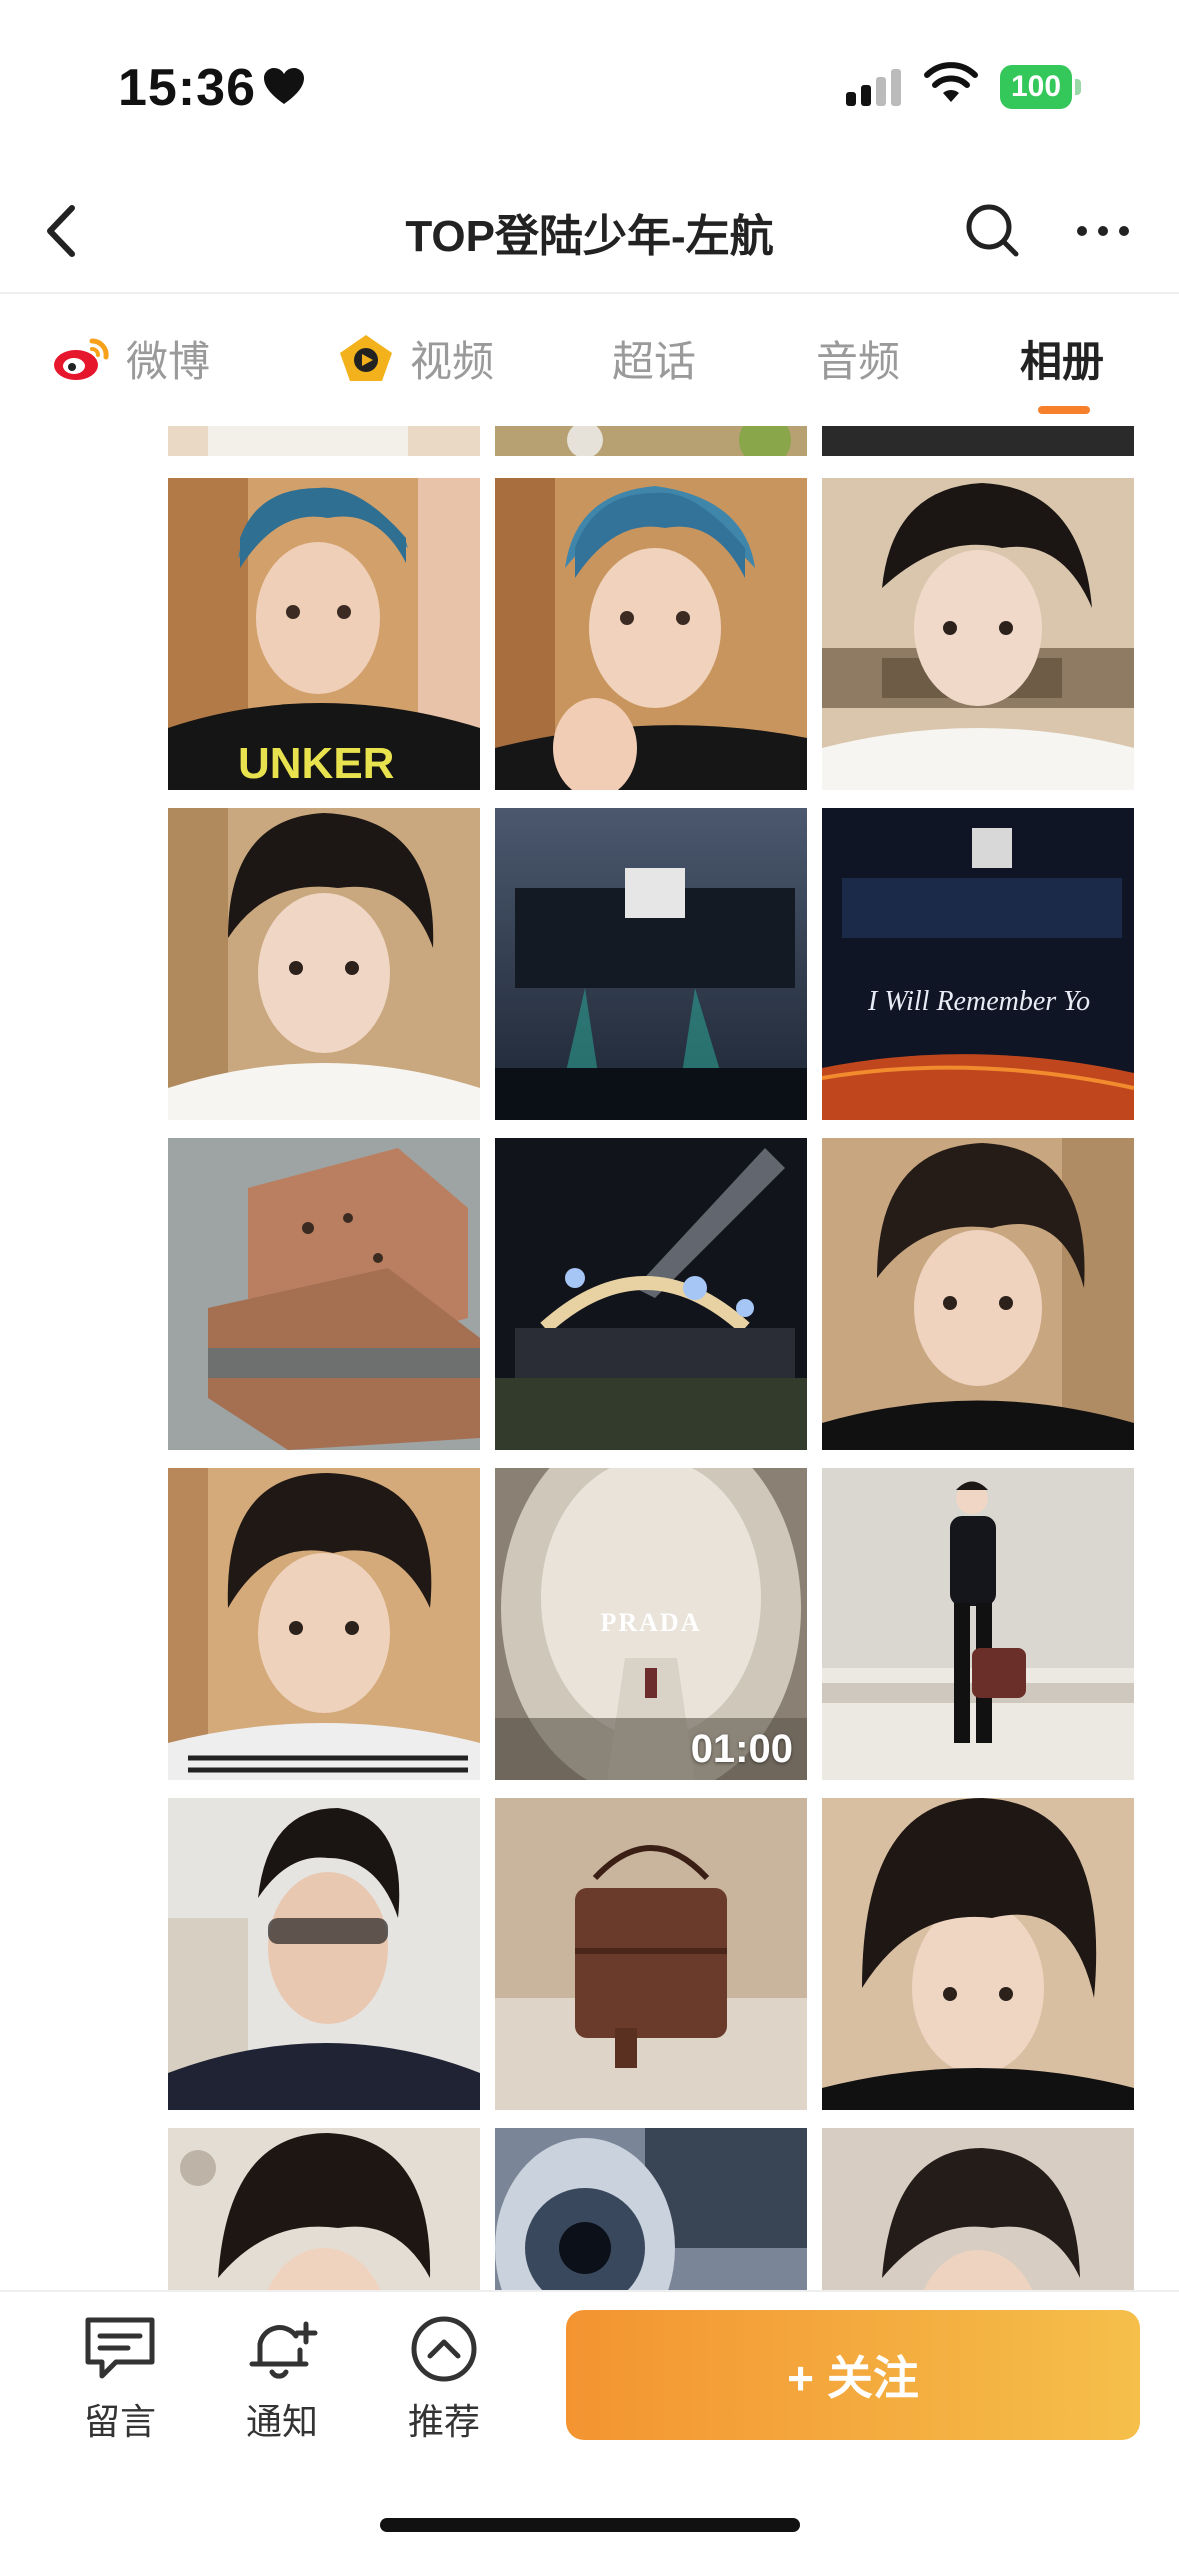  What do you see at coordinates (858, 361) in the screenshot?
I see `tab-label: 音频` at bounding box center [858, 361].